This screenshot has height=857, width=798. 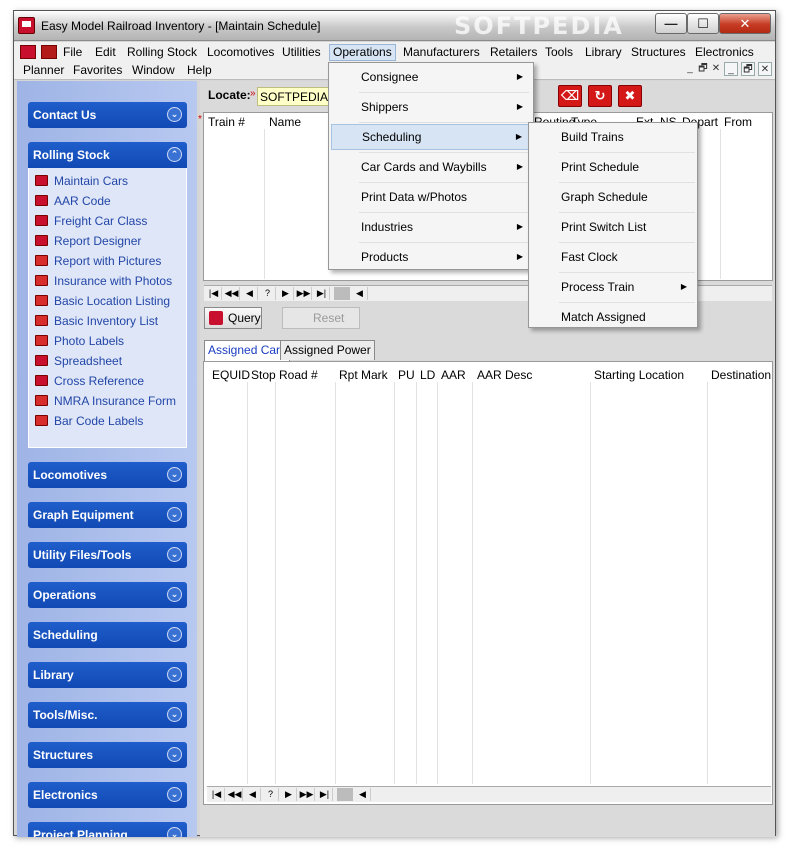 What do you see at coordinates (240, 52) in the screenshot?
I see `menu-locomotives: Locomotives` at bounding box center [240, 52].